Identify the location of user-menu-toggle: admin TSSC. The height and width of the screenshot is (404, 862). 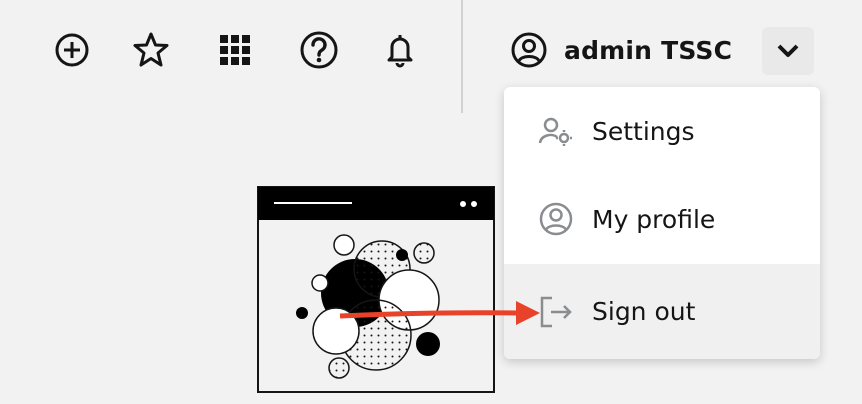
(621, 50).